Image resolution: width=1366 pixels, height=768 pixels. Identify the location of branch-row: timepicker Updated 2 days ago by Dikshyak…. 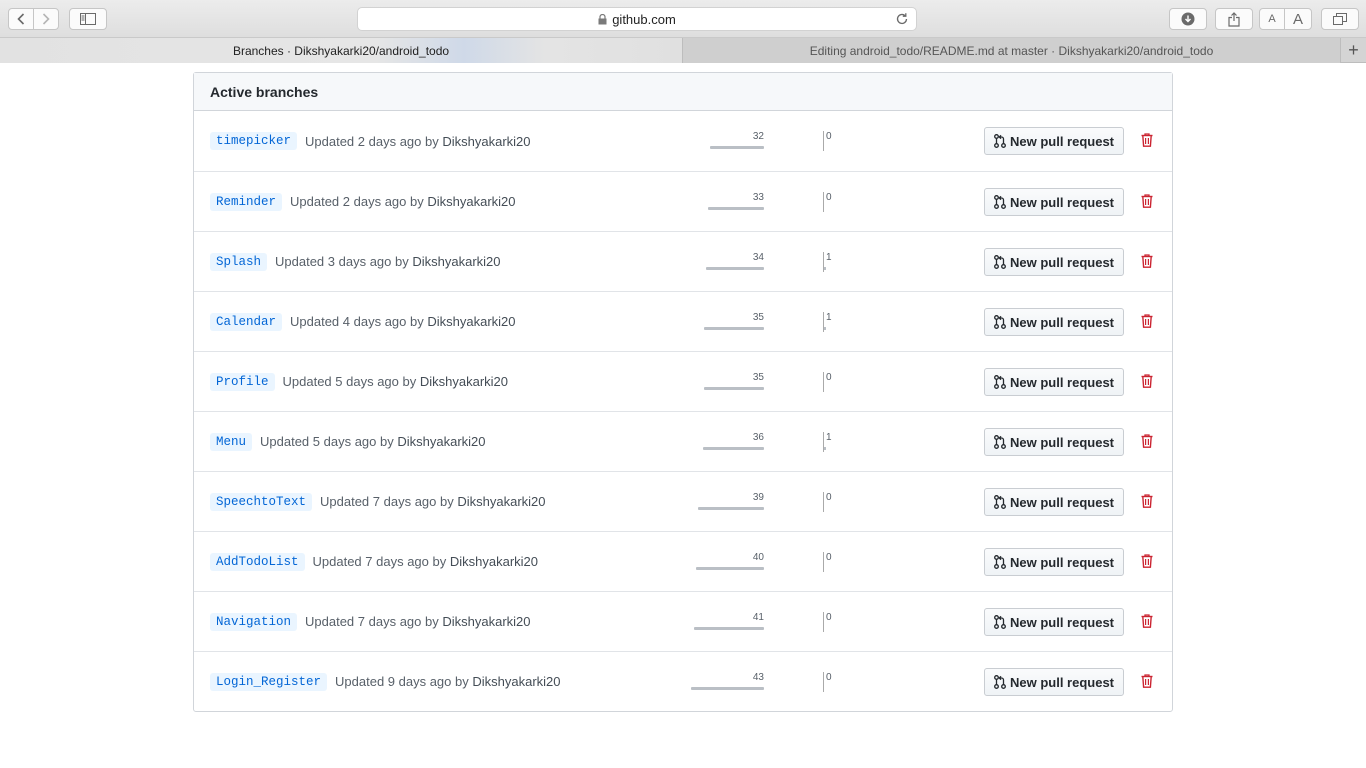
(683, 141).